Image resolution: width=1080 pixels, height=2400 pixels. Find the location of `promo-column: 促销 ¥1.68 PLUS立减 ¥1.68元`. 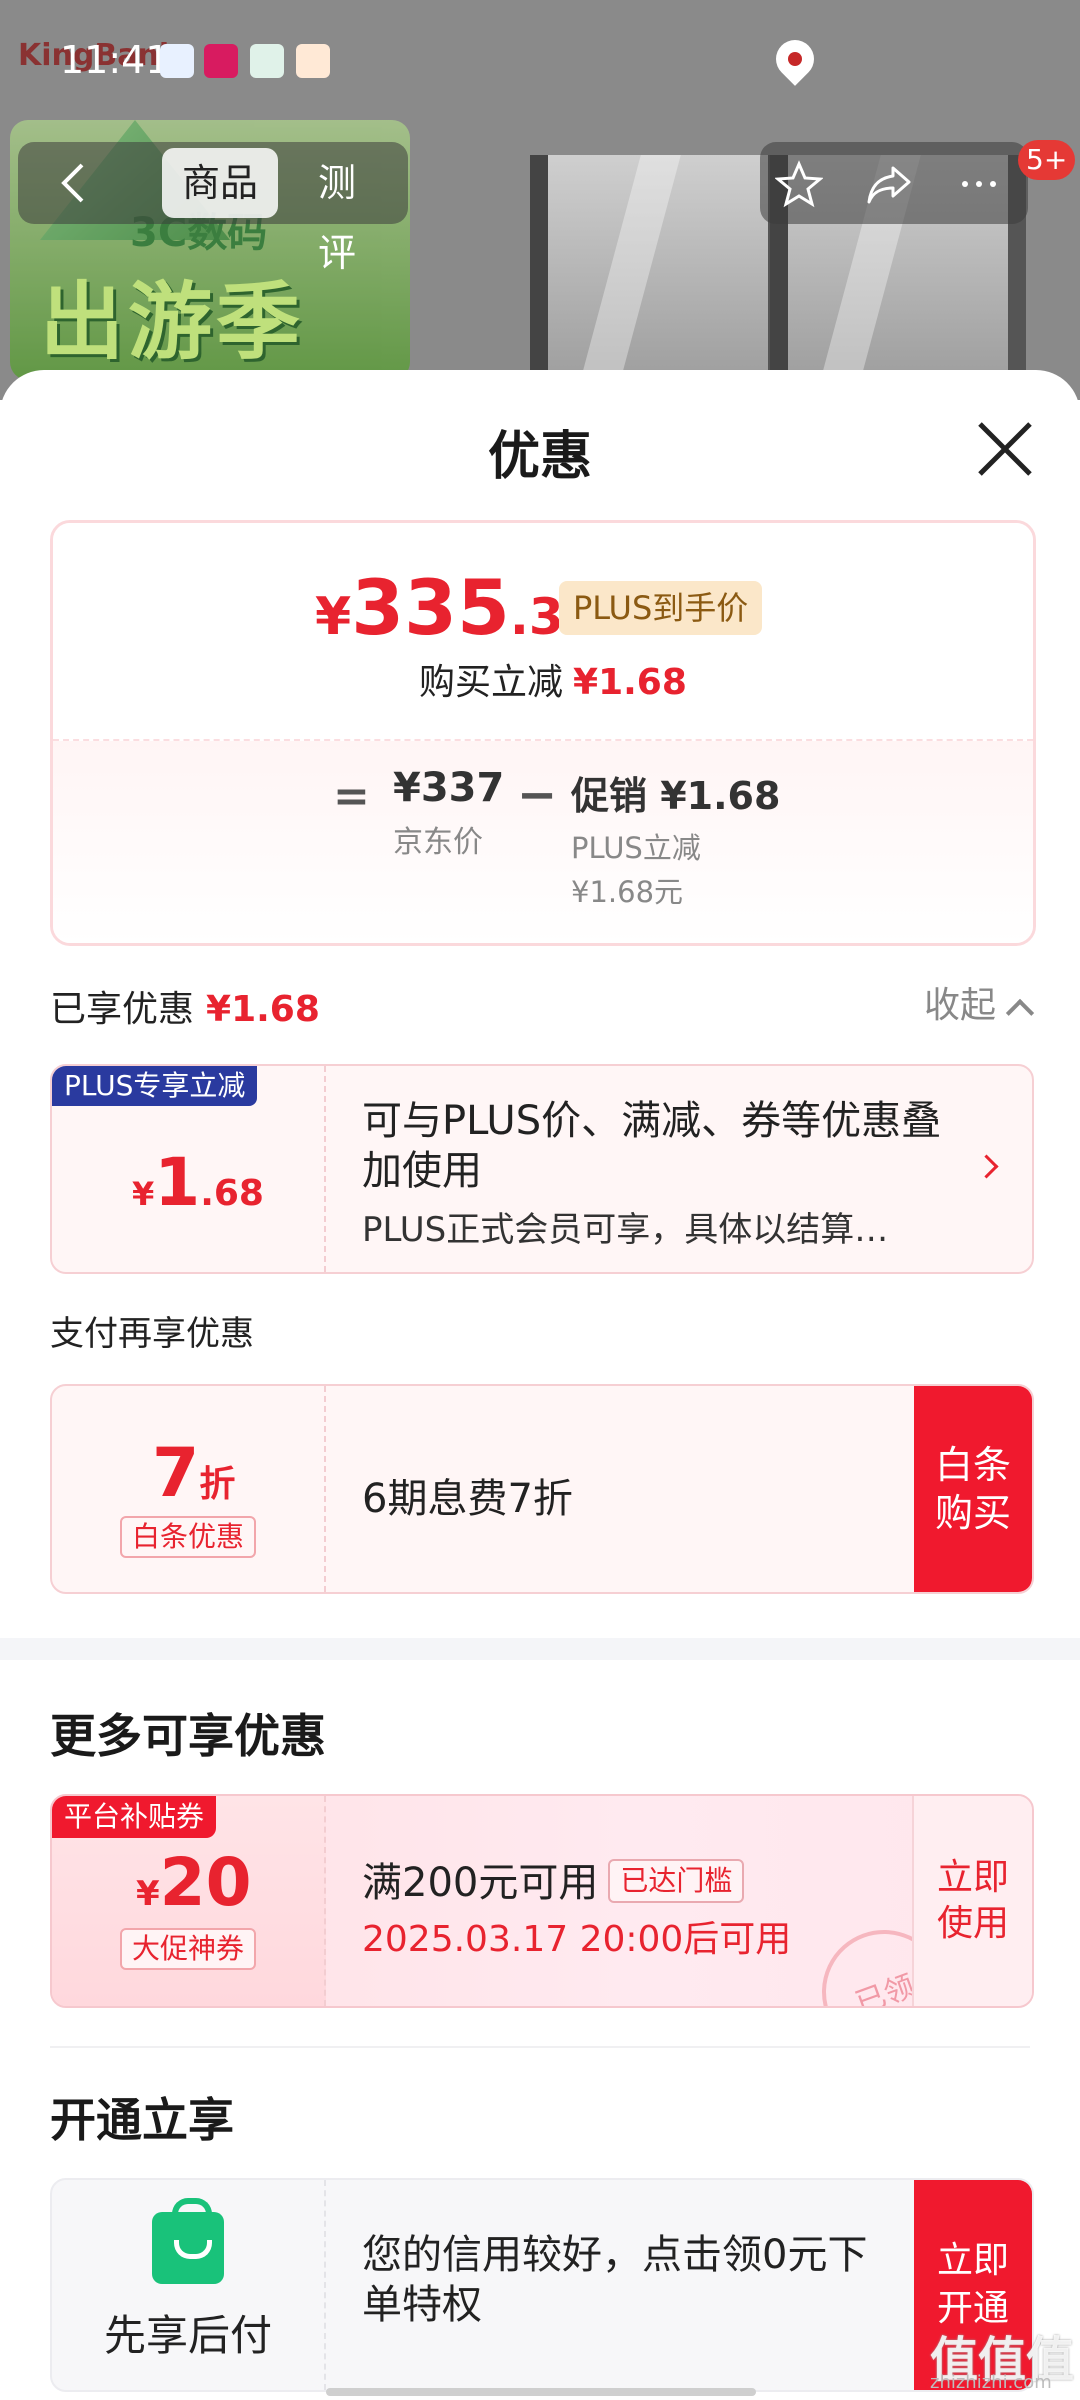

promo-column: 促销 ¥1.68 PLUS立减 ¥1.68元 is located at coordinates (676, 841).